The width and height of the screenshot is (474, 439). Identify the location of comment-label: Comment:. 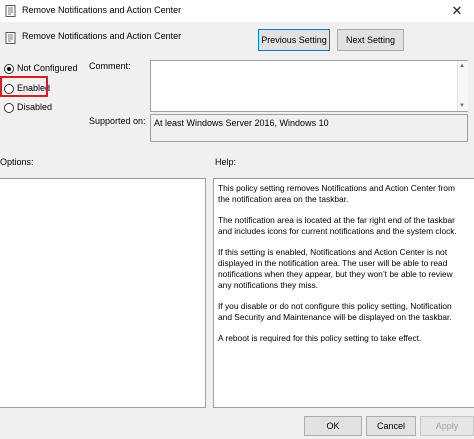
(110, 66).